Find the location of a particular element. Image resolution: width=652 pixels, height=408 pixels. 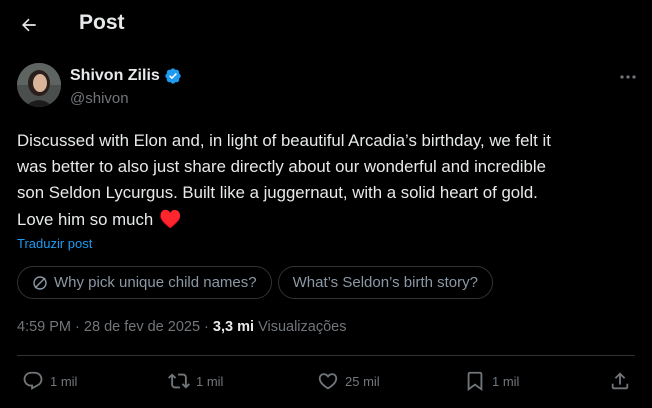

grok-suggestion-chip: Why pick unique child names? is located at coordinates (144, 282).